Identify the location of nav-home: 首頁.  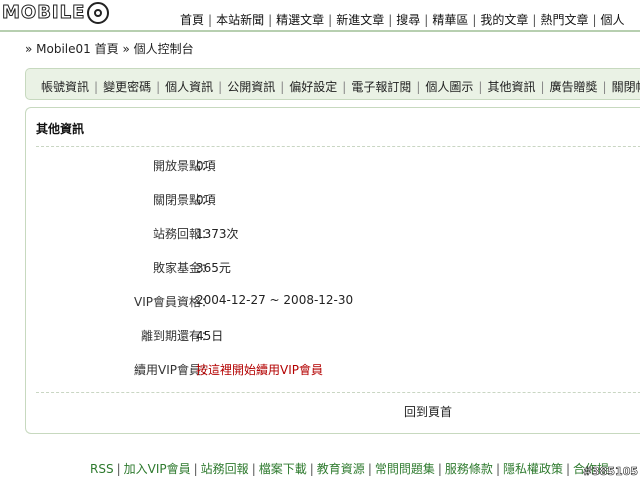
(192, 20).